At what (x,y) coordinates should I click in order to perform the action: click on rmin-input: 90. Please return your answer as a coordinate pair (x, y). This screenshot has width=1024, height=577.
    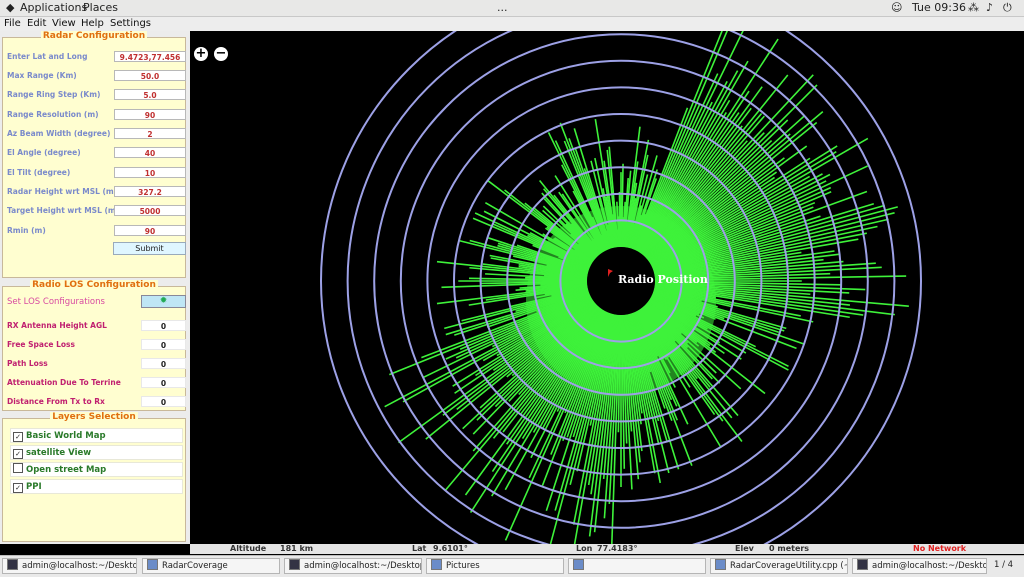
    Looking at the image, I should click on (150, 230).